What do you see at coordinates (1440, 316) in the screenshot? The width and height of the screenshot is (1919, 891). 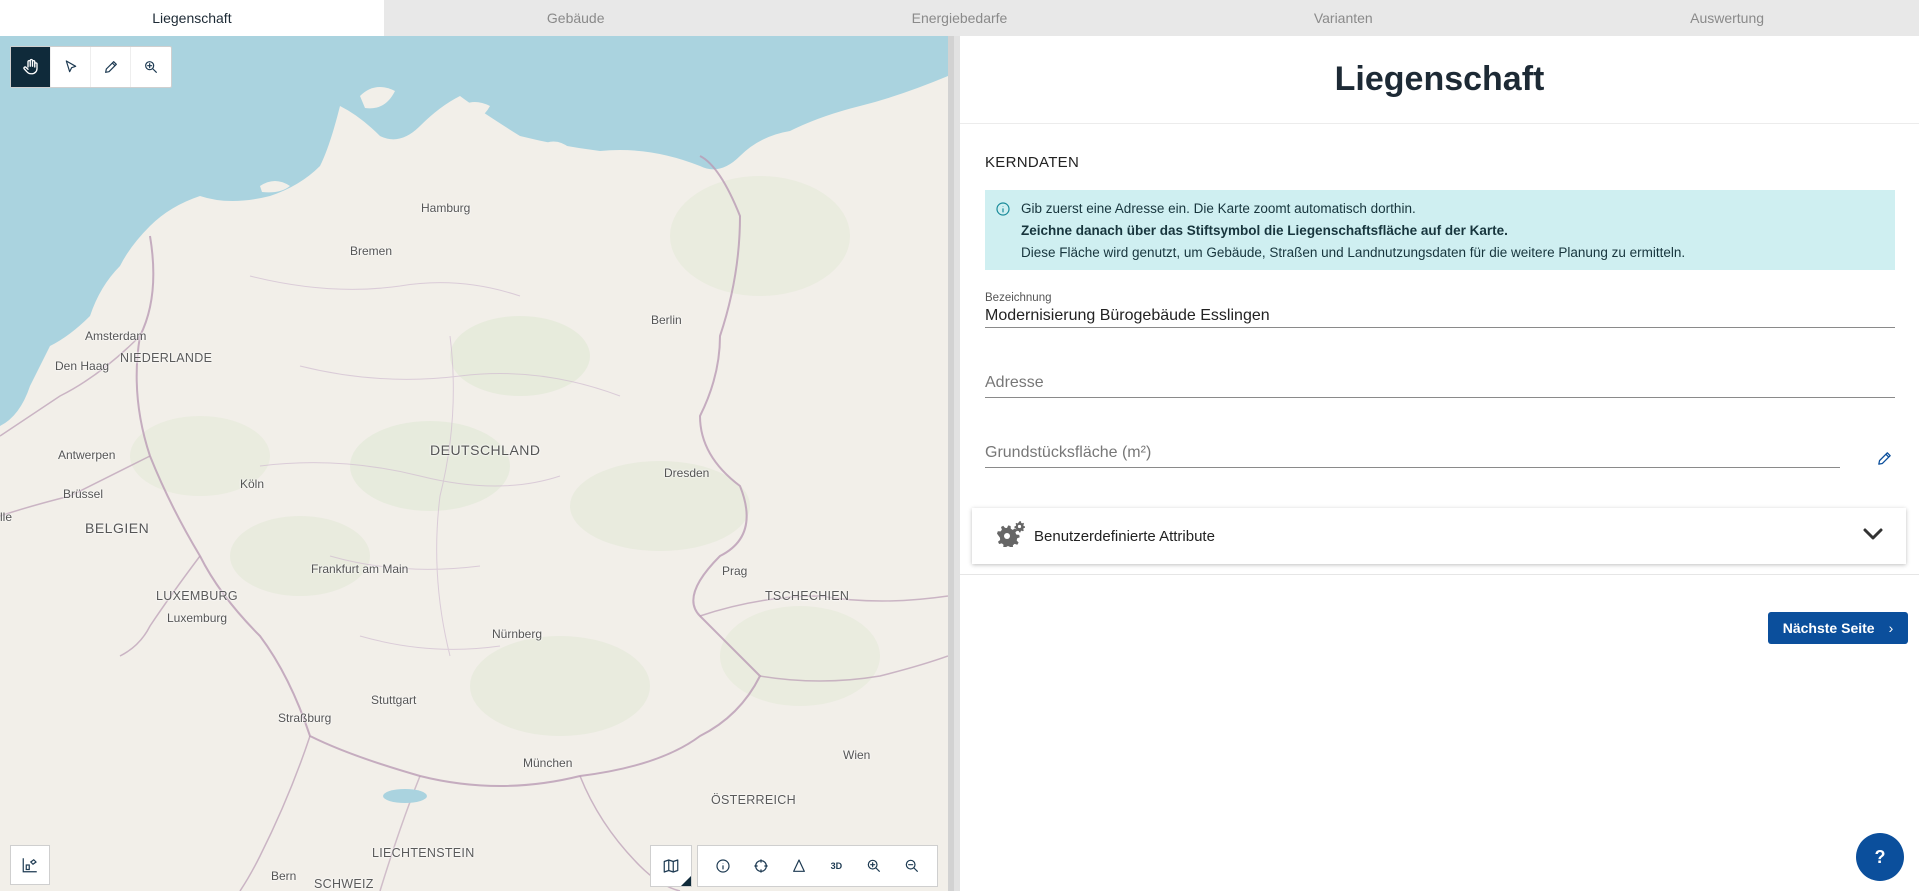 I see `bezeichnung-input: Modernisierung Bürogebäude Esslingen` at bounding box center [1440, 316].